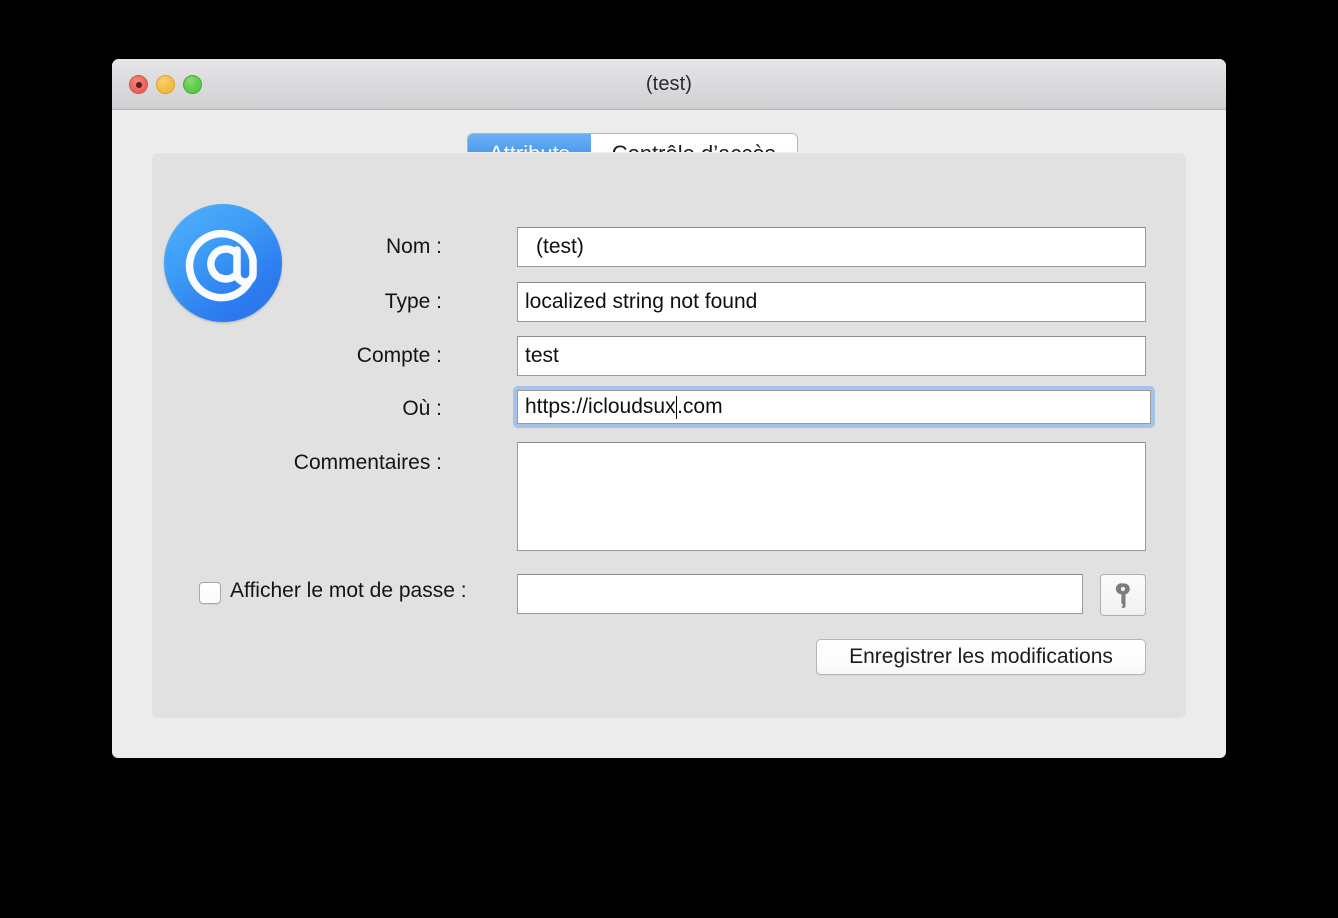 Image resolution: width=1338 pixels, height=918 pixels. What do you see at coordinates (348, 590) in the screenshot?
I see `label-afficher-mot-de-passe: Afficher le mot de passe :` at bounding box center [348, 590].